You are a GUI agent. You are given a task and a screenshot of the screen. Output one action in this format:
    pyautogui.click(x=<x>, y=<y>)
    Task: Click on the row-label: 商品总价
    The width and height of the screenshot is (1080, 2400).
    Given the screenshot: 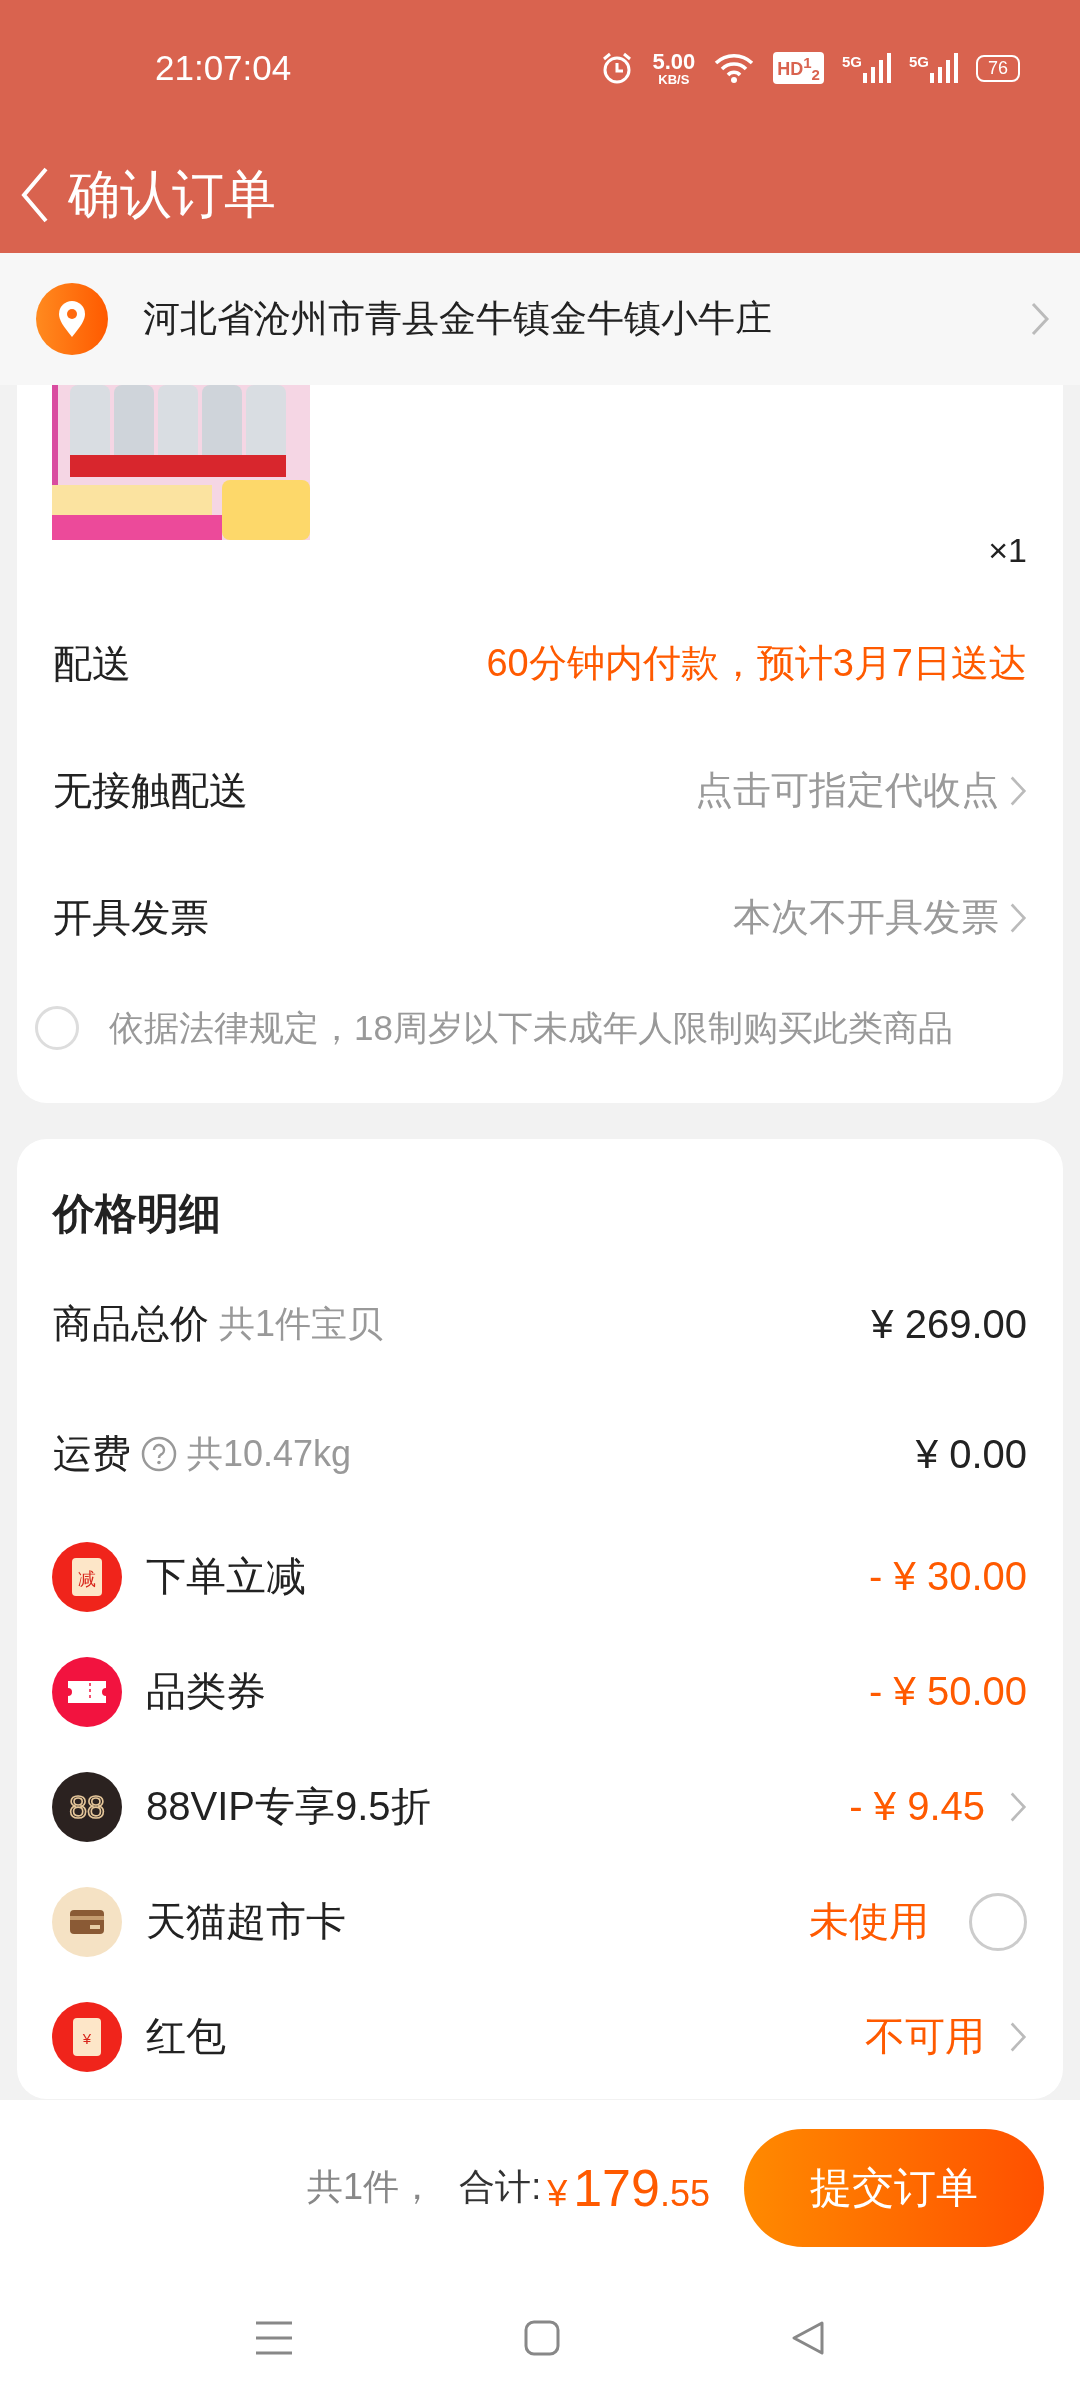 What is the action you would take?
    pyautogui.click(x=131, y=1324)
    